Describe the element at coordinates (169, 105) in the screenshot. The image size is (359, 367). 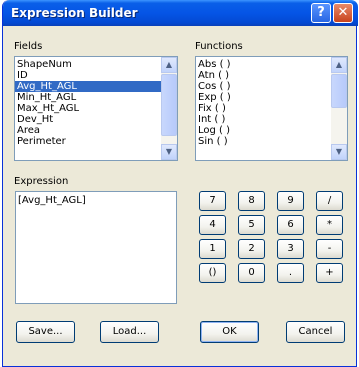
I see `fields-scroll-thumb` at that location.